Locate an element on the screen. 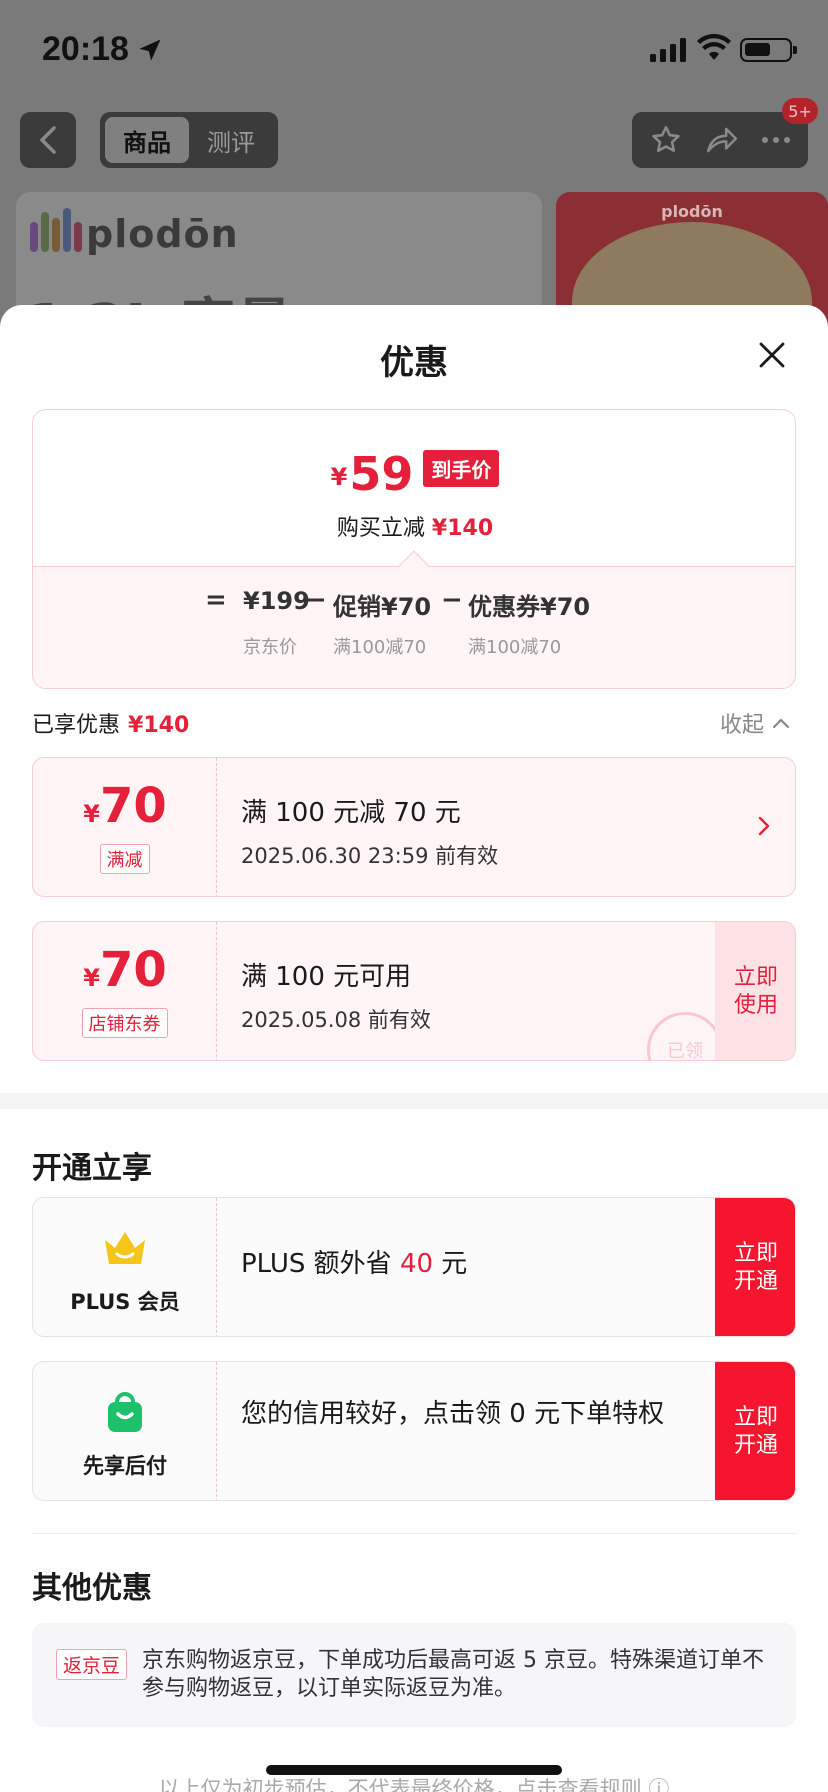 This screenshot has width=828, height=1792. claimed-stamp: 已领 is located at coordinates (685, 1036).